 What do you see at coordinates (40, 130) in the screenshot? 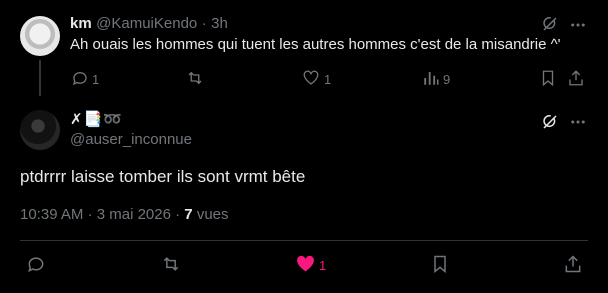
I see `main-avatar` at bounding box center [40, 130].